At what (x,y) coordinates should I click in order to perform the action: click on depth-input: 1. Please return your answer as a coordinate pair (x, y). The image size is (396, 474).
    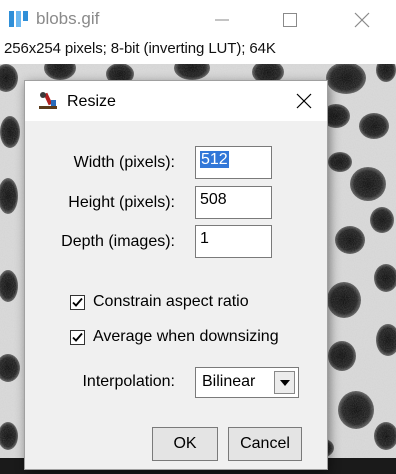
    Looking at the image, I should click on (233, 241).